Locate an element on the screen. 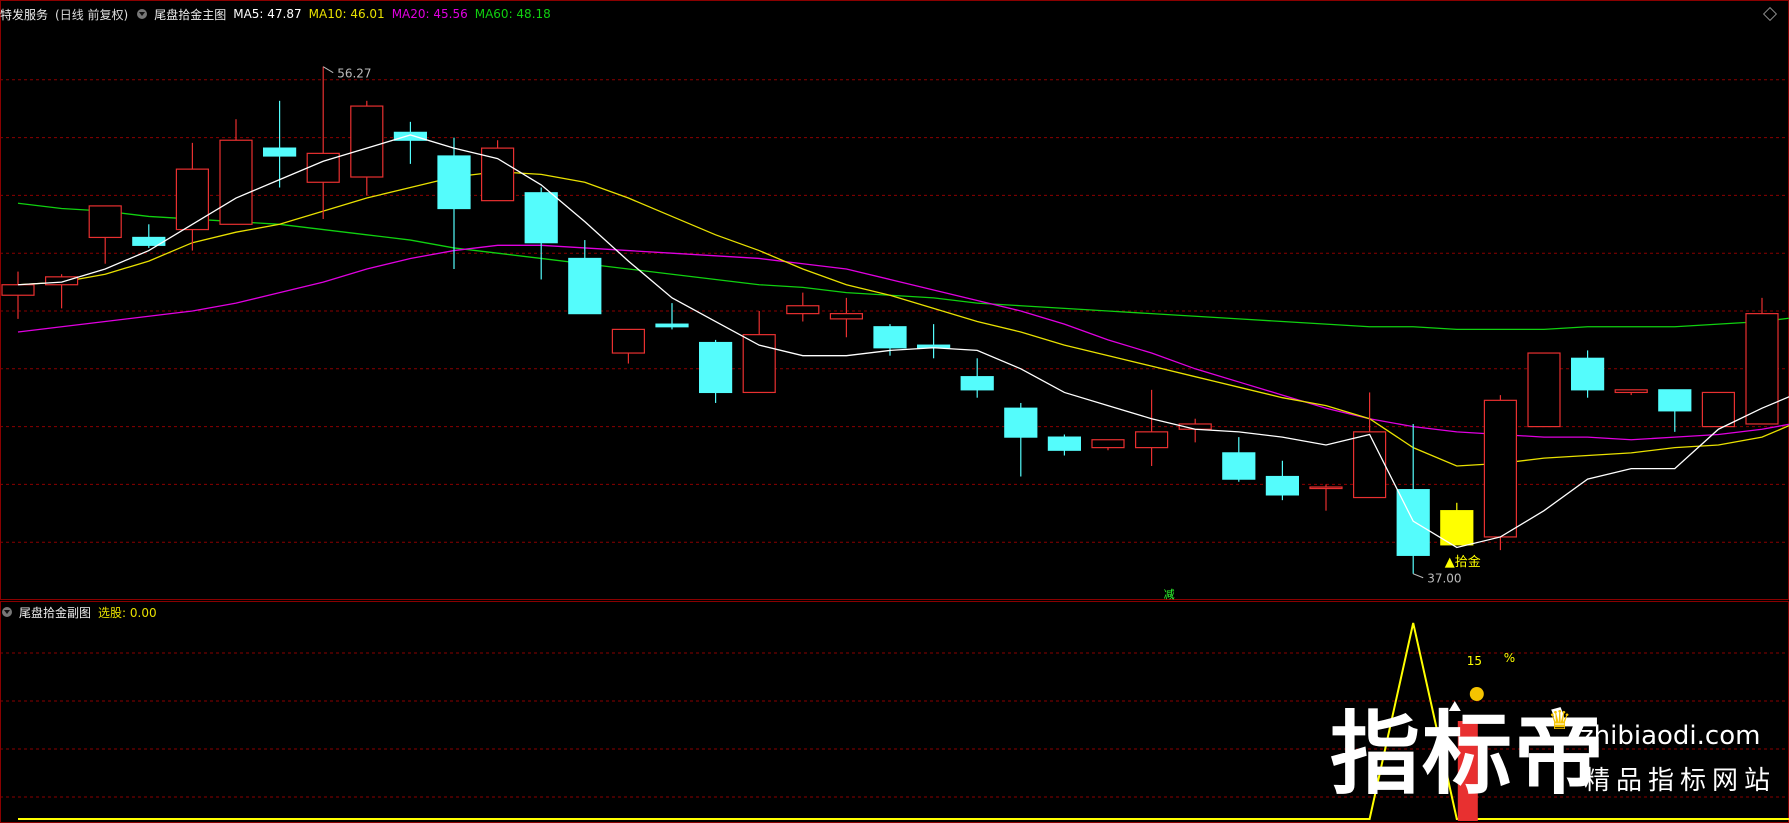 This screenshot has width=1789, height=823. percent-sign: % is located at coordinates (1509, 658).